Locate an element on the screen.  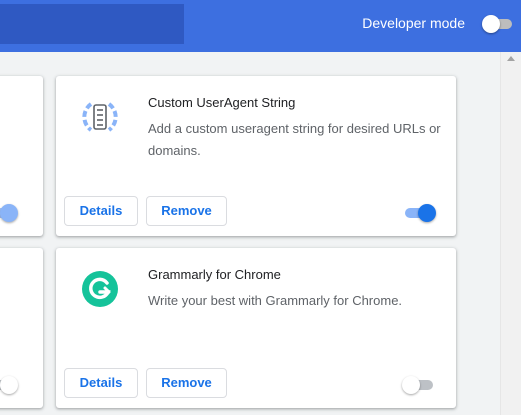
search-box is located at coordinates (92, 24).